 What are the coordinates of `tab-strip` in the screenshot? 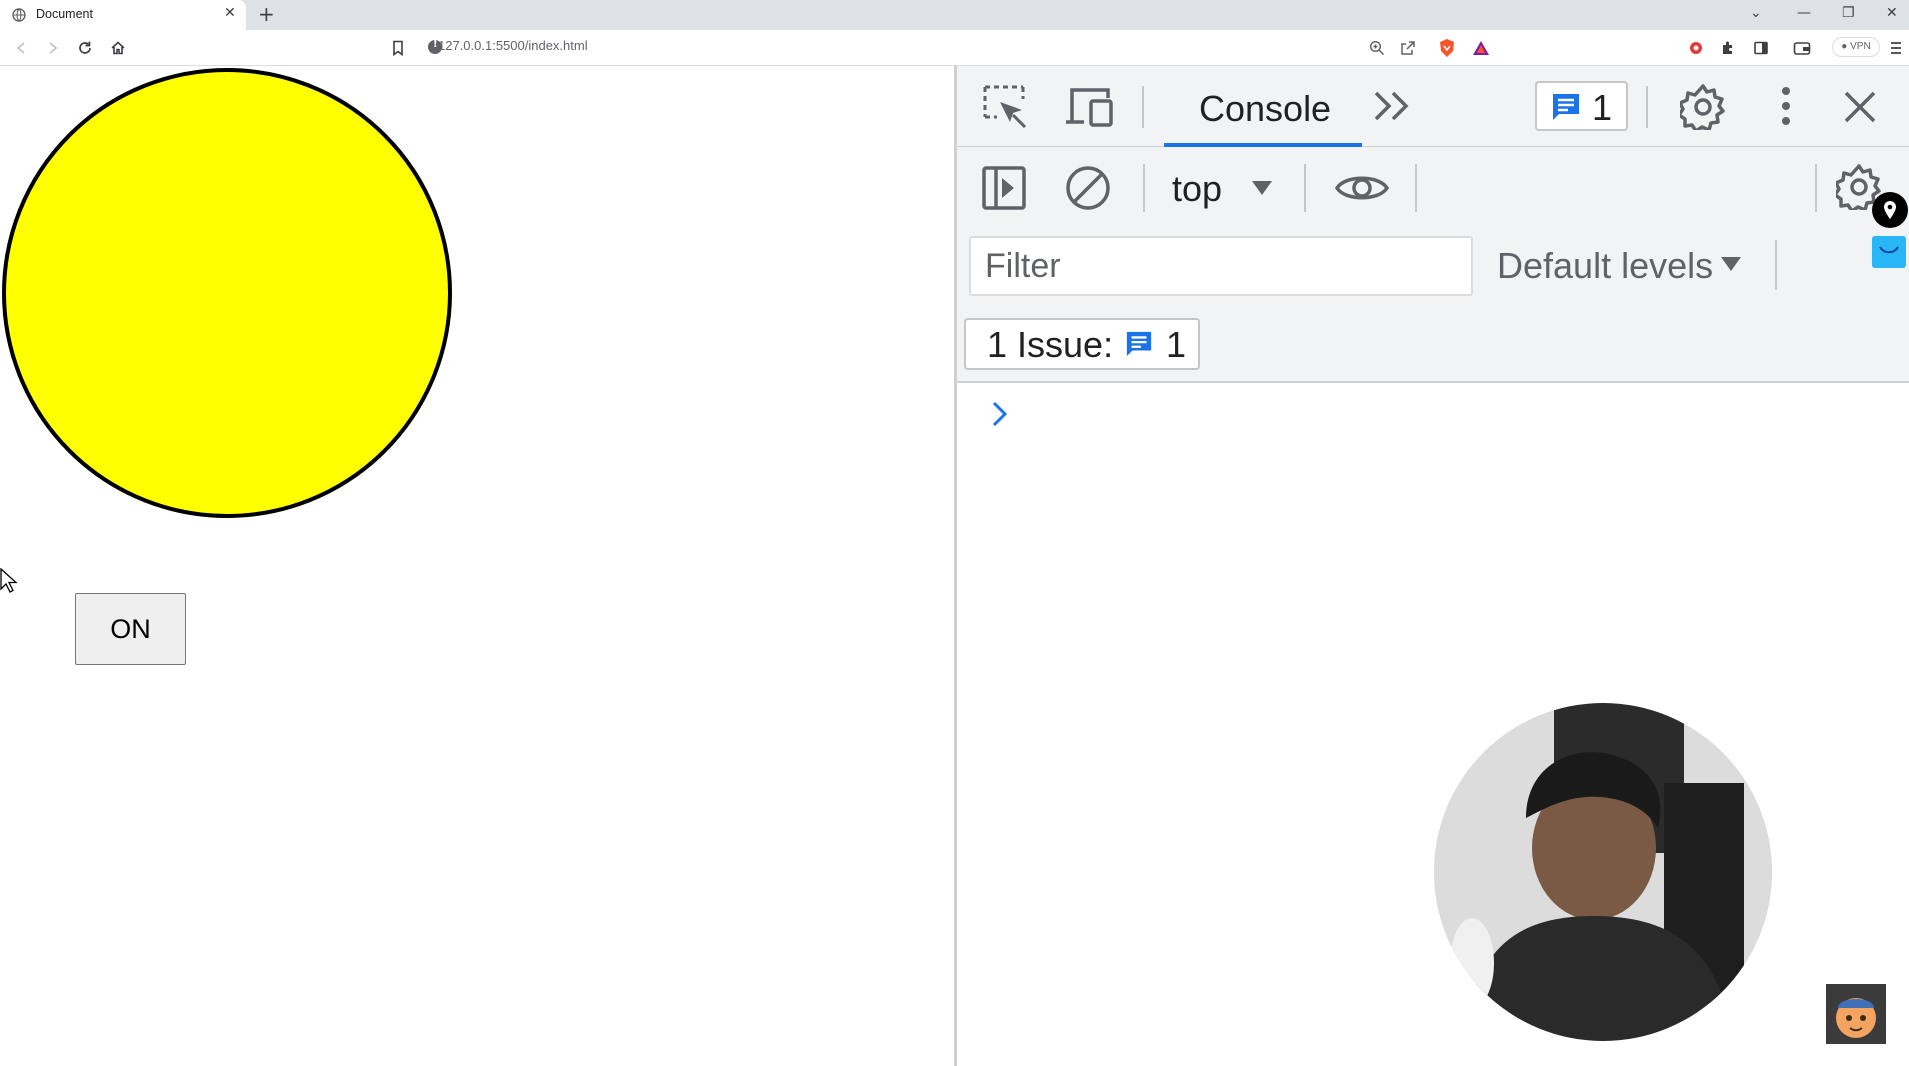 It's located at (954, 15).